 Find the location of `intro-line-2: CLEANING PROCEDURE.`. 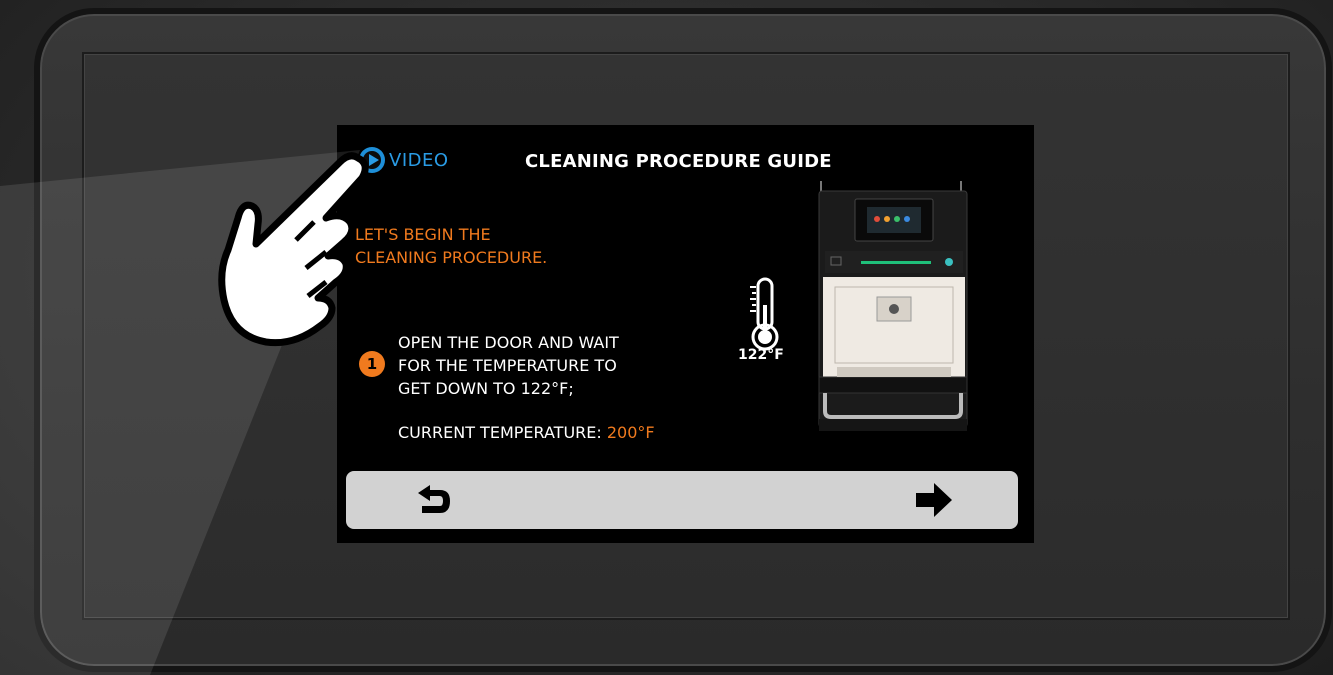

intro-line-2: CLEANING PROCEDURE. is located at coordinates (451, 257).